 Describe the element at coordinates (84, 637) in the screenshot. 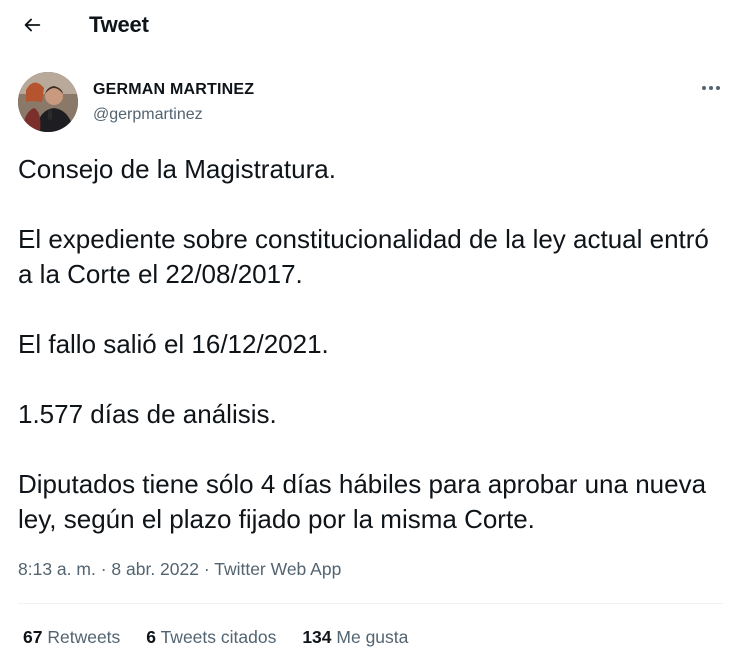

I see `retweets-label: Retweets` at that location.